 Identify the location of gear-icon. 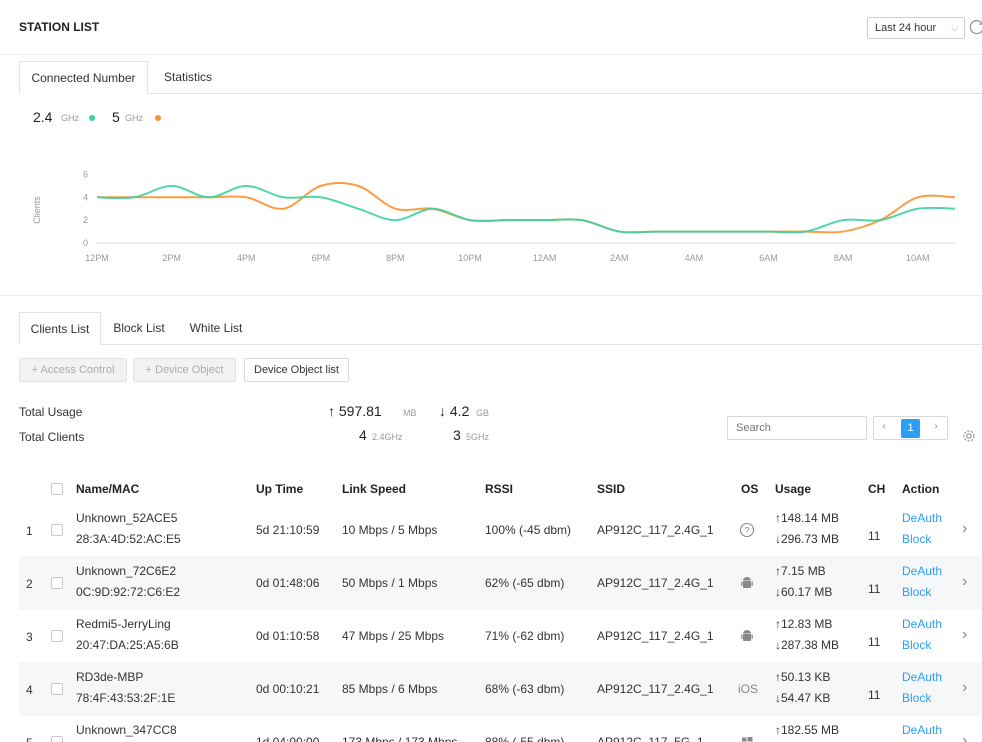
(969, 436).